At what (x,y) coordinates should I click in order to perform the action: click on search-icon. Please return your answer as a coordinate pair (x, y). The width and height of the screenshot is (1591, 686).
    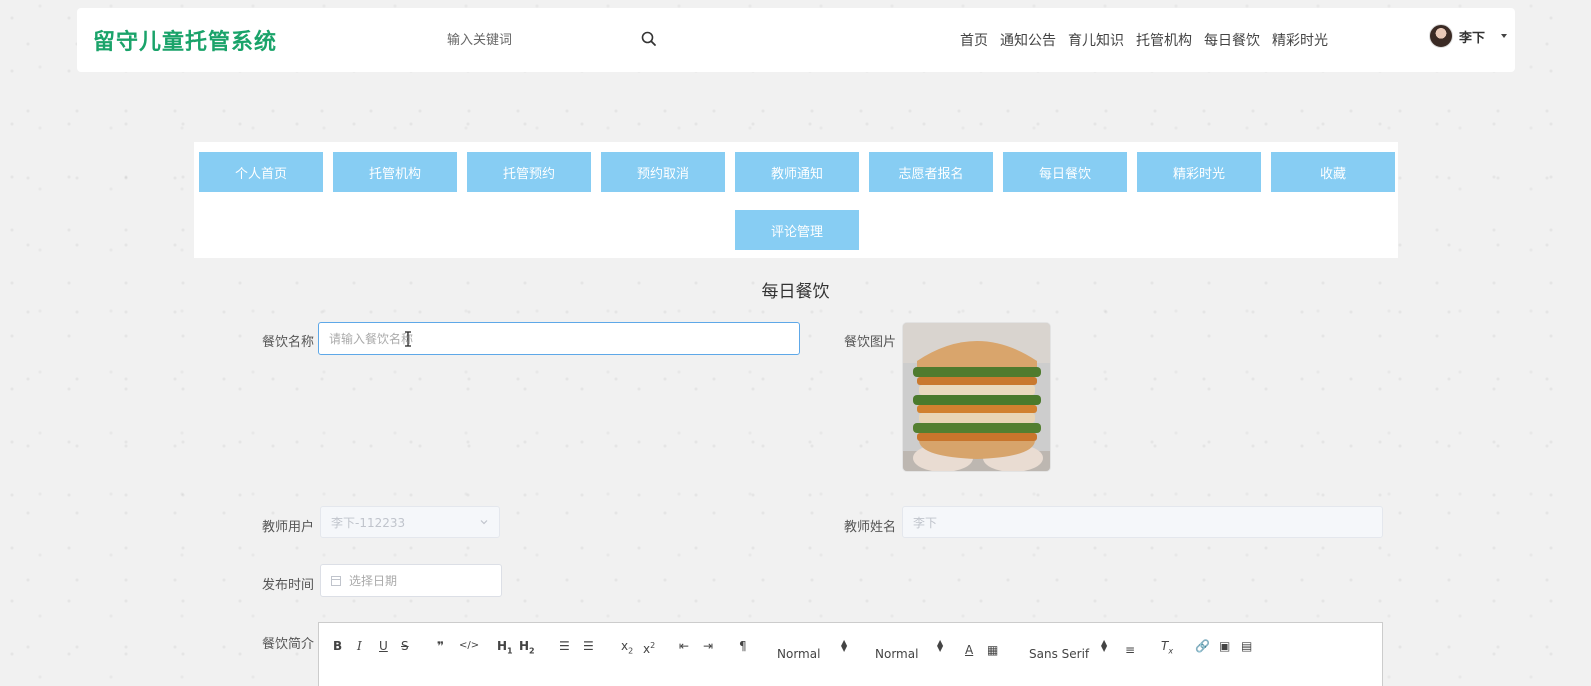
    Looking at the image, I should click on (649, 39).